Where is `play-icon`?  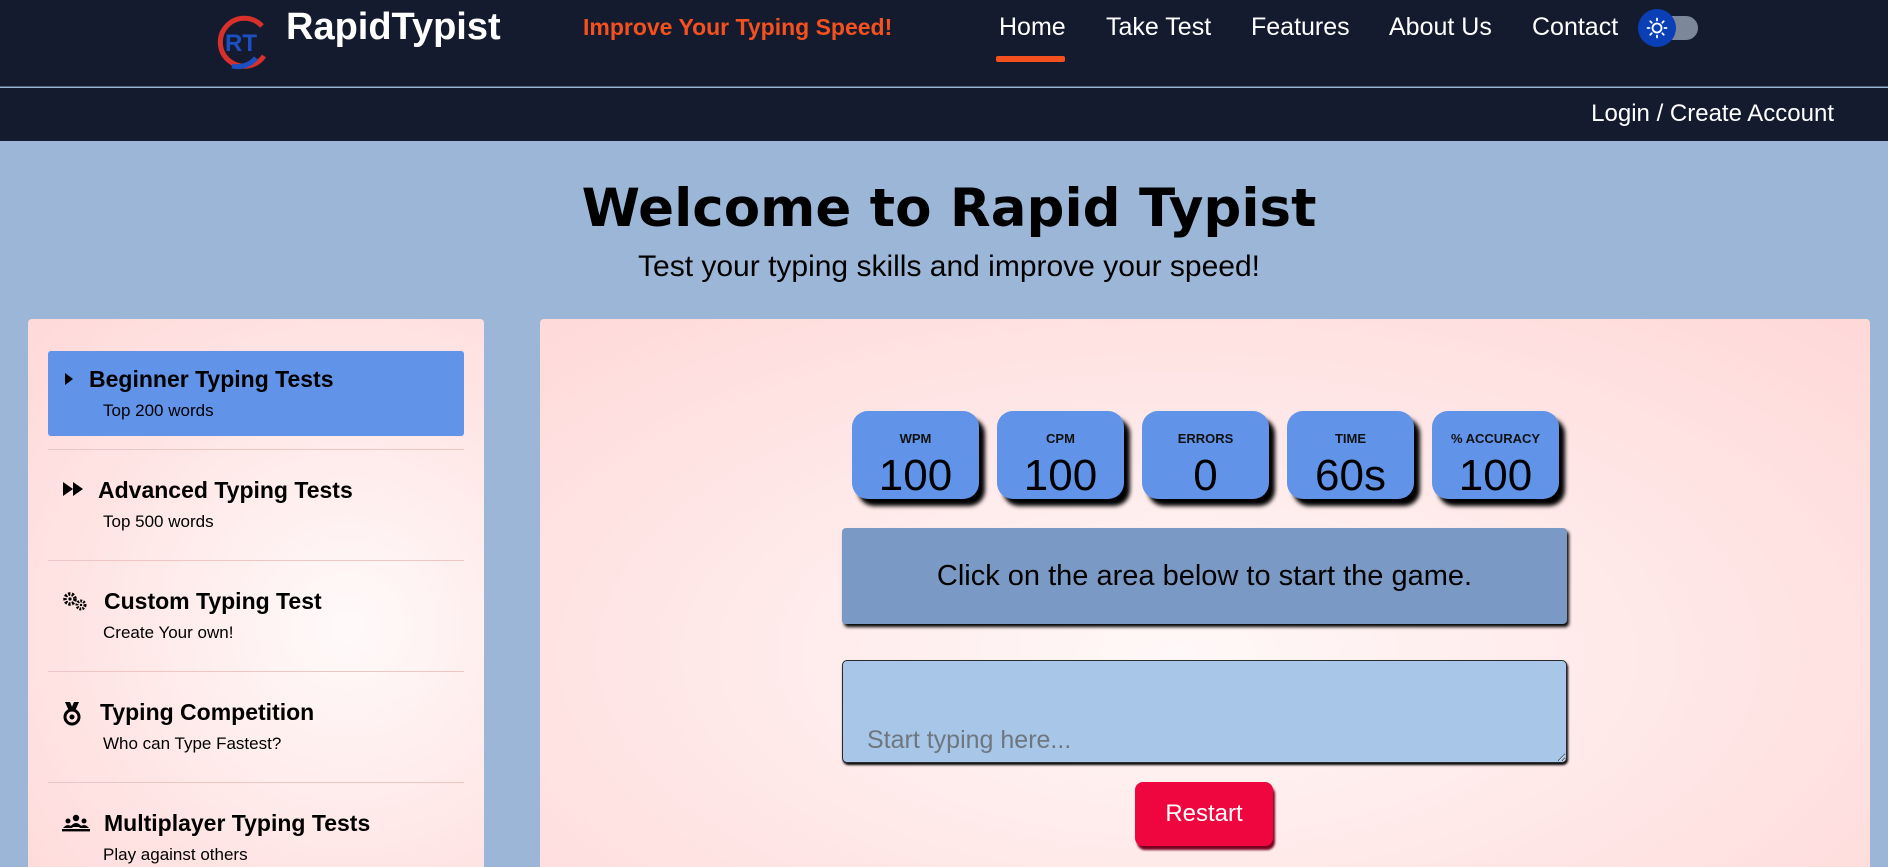 play-icon is located at coordinates (75, 382).